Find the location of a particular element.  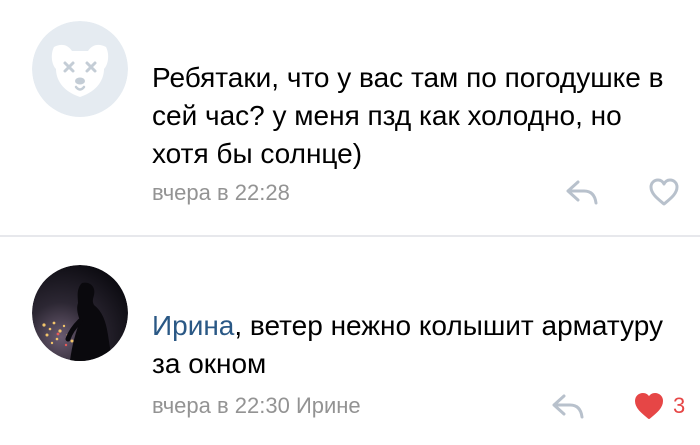

deactivated-user-dog-icon is located at coordinates (80, 69).